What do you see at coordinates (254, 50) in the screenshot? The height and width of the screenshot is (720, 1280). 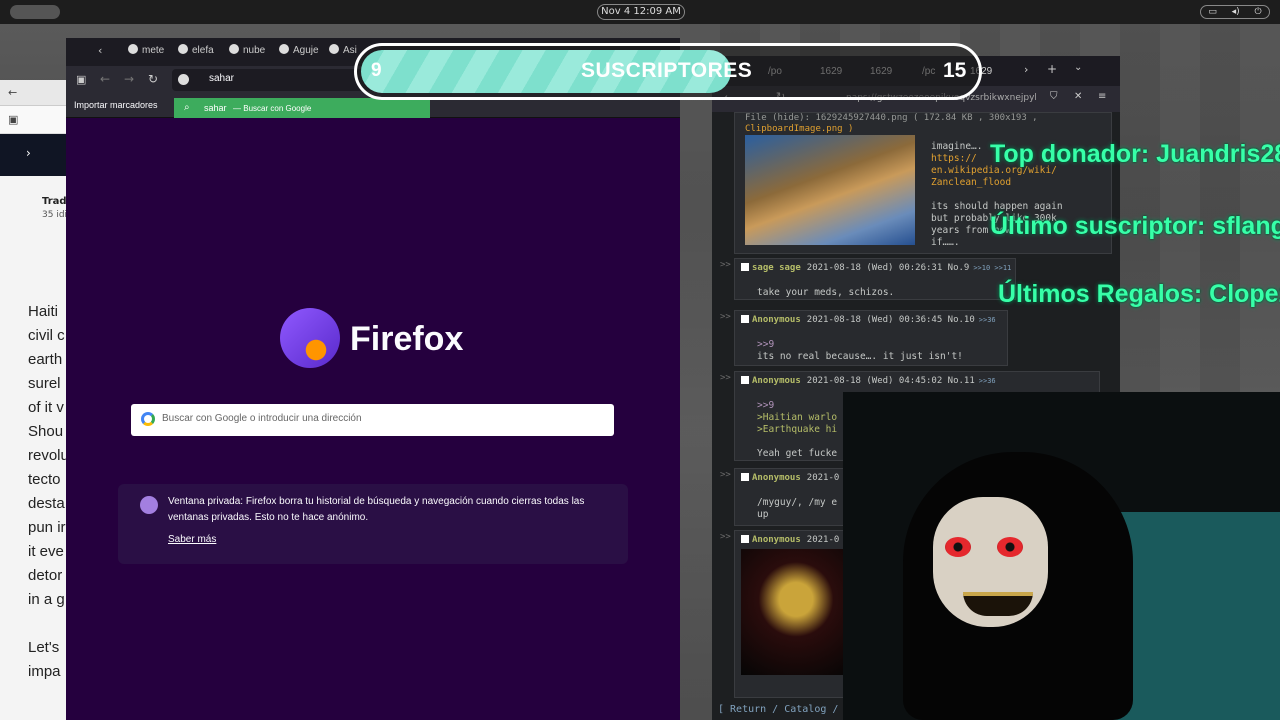 I see `tab-label: nube` at bounding box center [254, 50].